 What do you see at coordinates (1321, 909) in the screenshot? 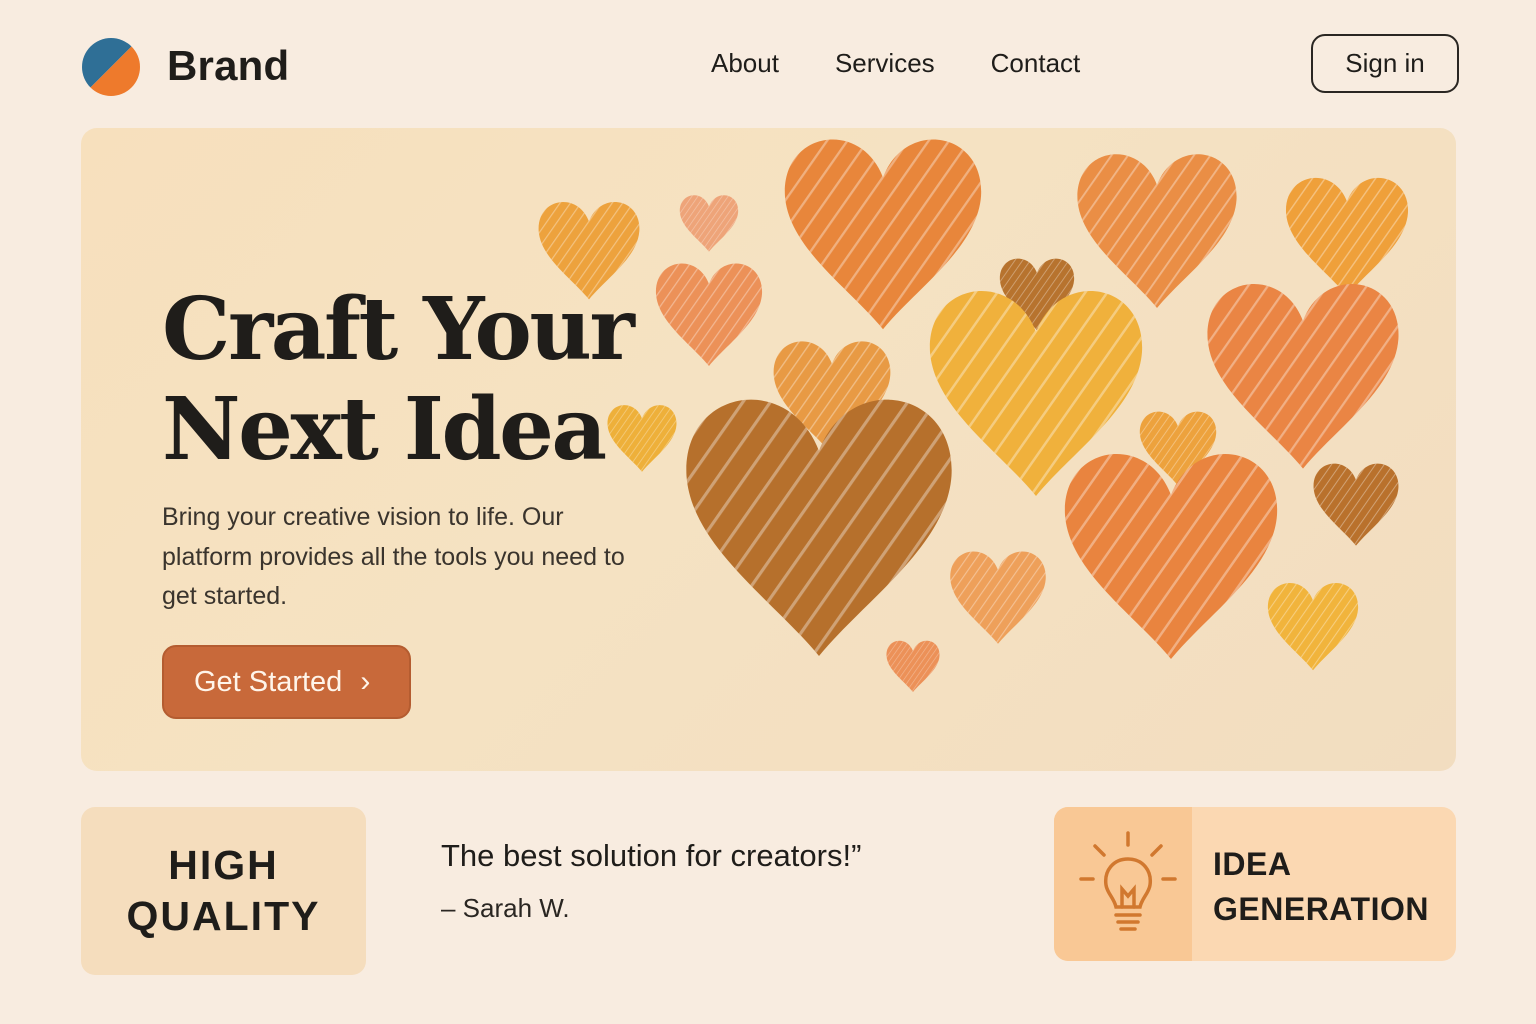
I see `idea-line-2: GENERATION` at bounding box center [1321, 909].